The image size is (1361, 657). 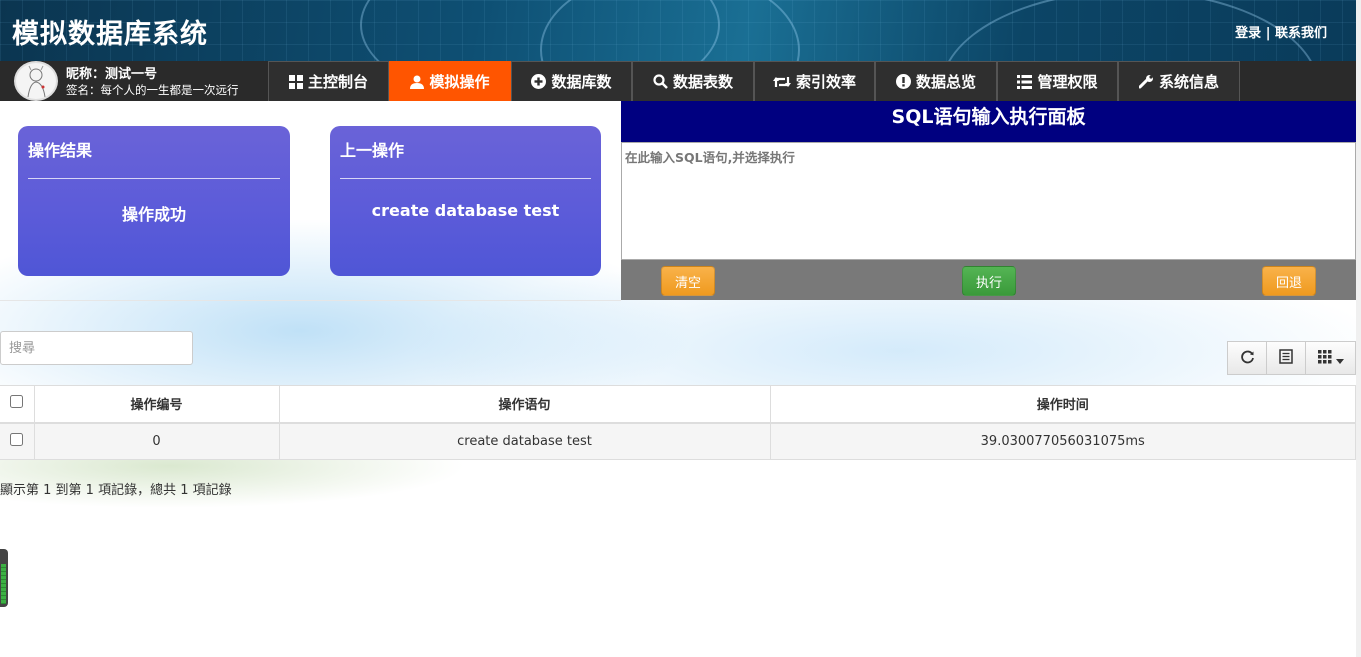 What do you see at coordinates (1062, 441) in the screenshot?
I see `cell-time: 39.030077056031075ms` at bounding box center [1062, 441].